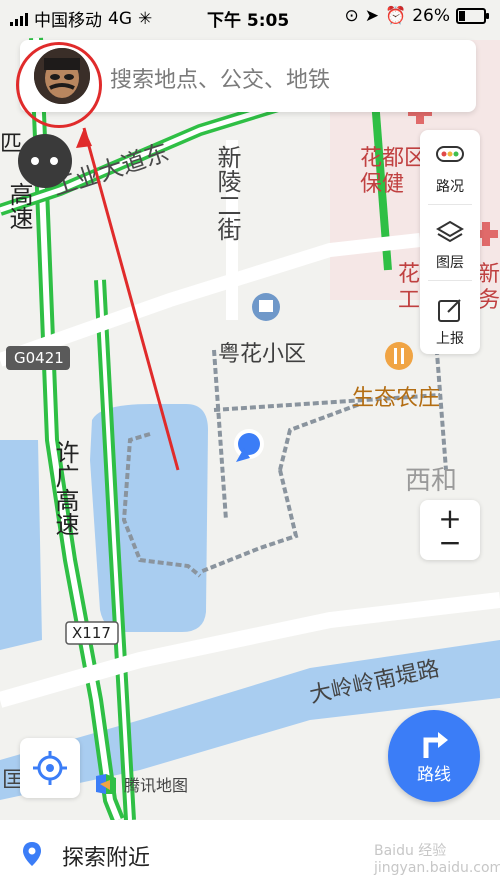 Image resolution: width=500 pixels, height=888 pixels. I want to click on highway-shield-g0421: G0421, so click(39, 358).